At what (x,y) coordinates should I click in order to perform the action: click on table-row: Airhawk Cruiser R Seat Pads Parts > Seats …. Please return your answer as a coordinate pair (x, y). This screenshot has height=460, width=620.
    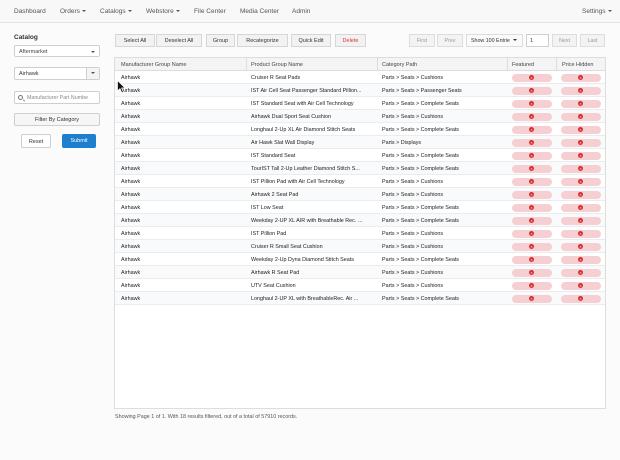
    Looking at the image, I should click on (360, 77).